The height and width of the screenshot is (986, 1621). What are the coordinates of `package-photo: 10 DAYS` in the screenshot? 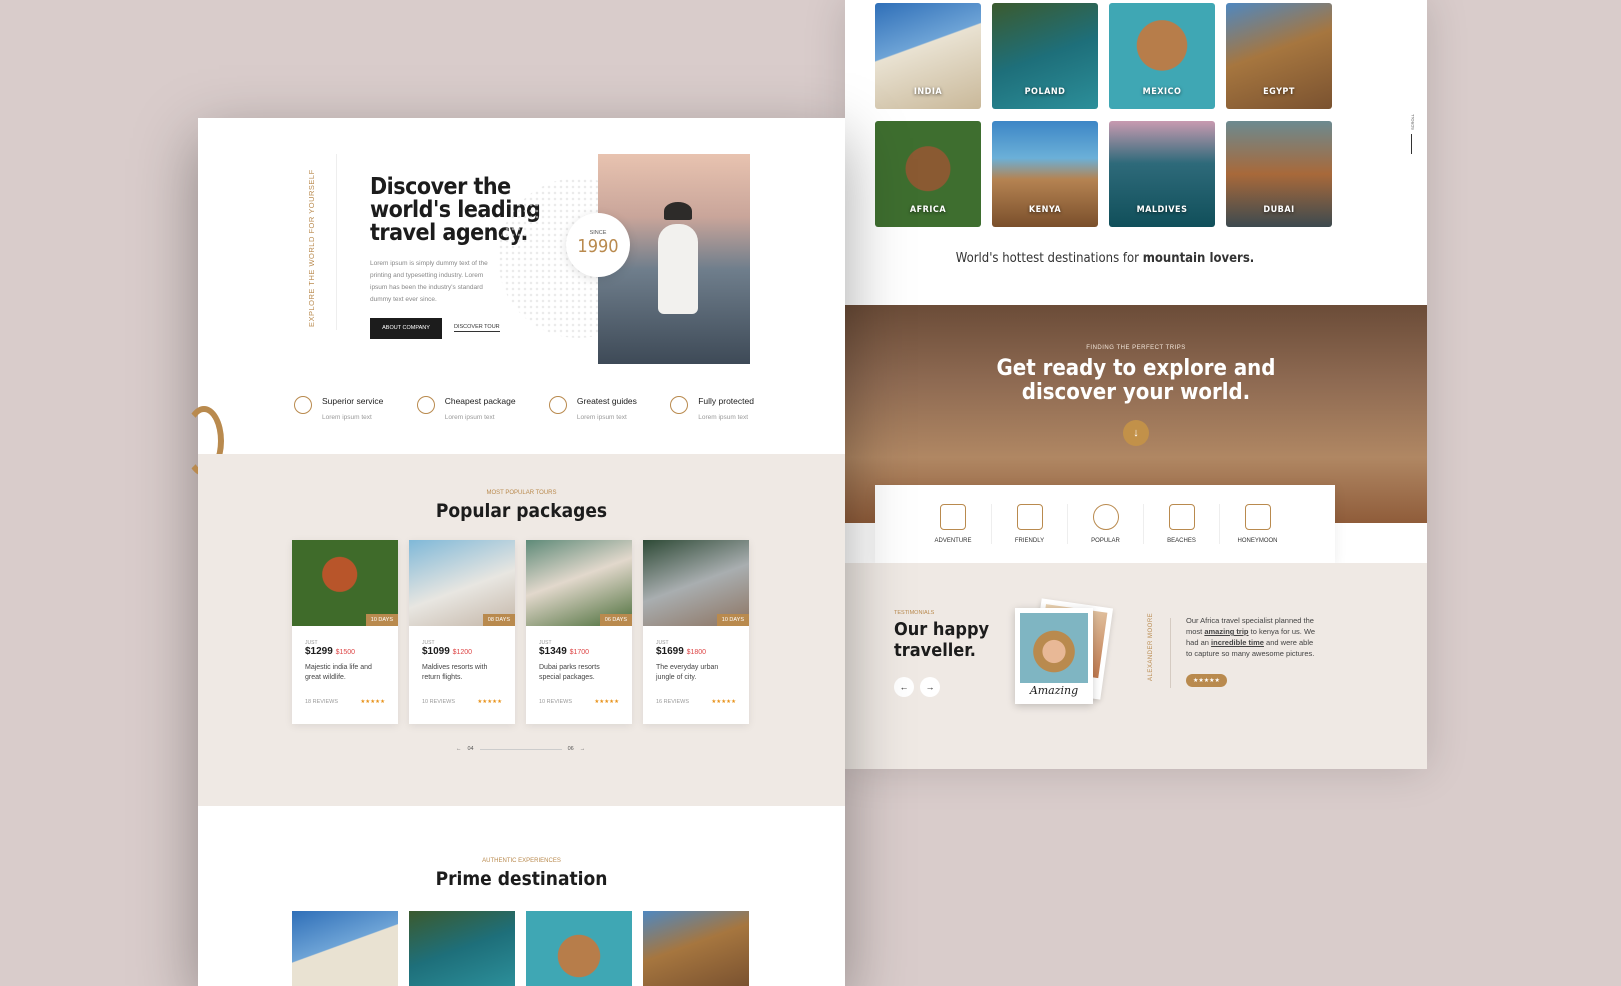 It's located at (696, 583).